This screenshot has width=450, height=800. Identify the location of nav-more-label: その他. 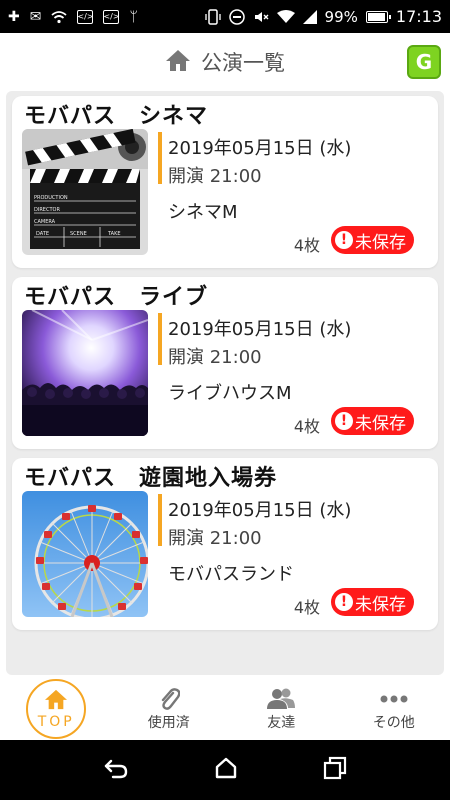
(393, 722).